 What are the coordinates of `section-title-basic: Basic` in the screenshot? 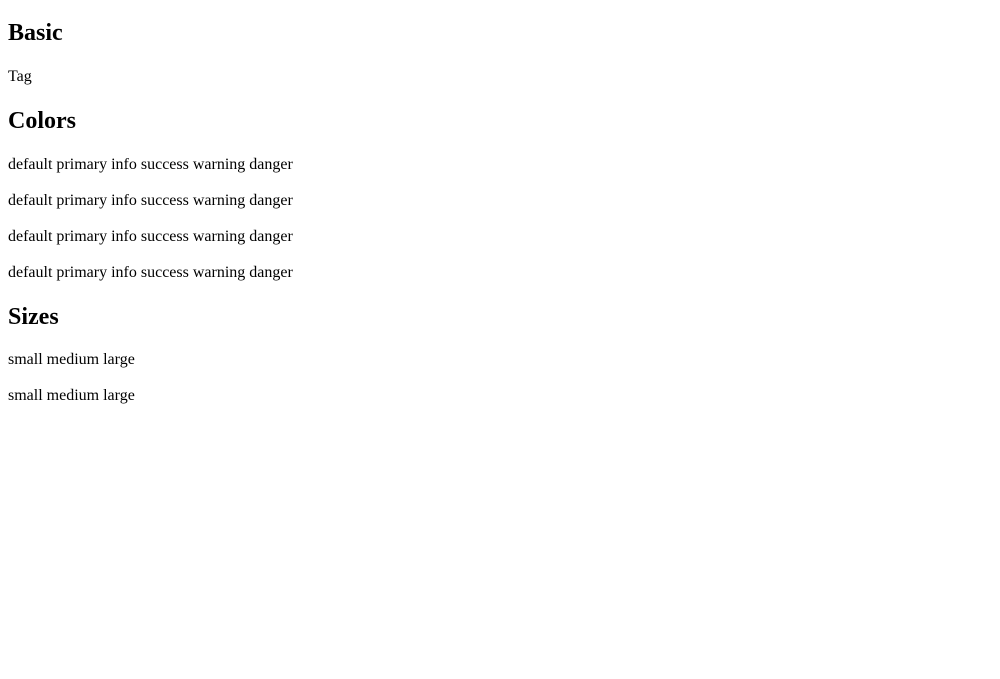 It's located at (35, 33).